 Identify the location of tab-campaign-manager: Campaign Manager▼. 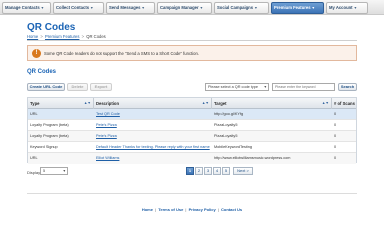
(184, 8).